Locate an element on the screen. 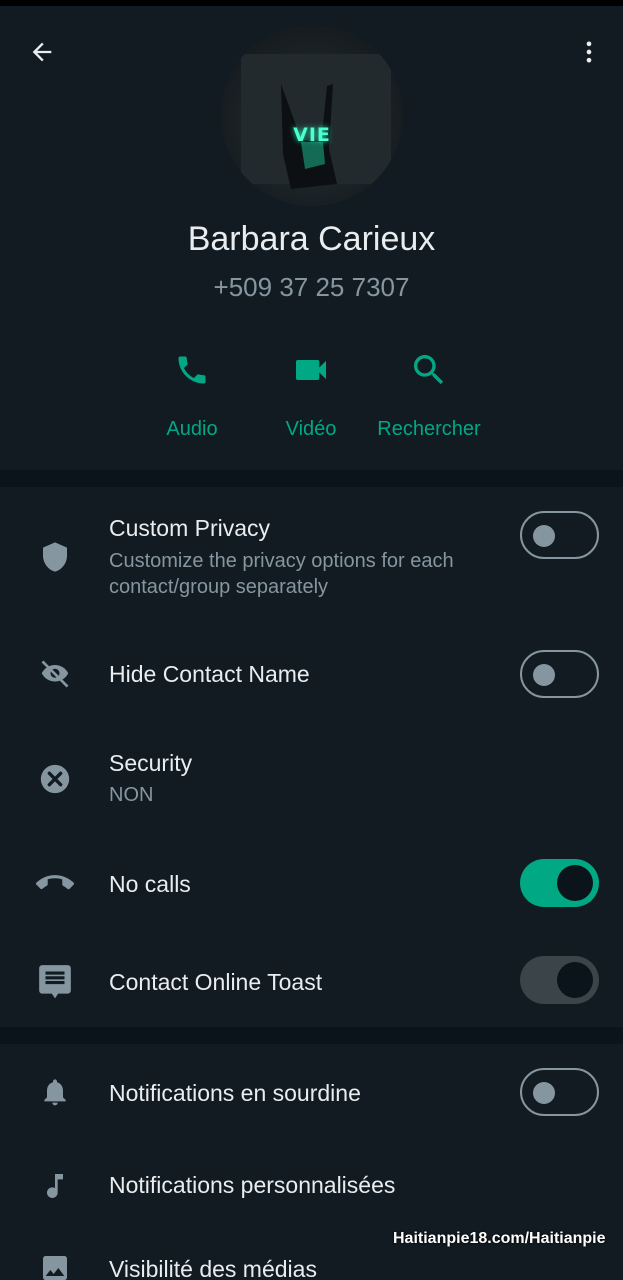 The width and height of the screenshot is (623, 1280). video-call-button: Vidéo is located at coordinates (311, 397).